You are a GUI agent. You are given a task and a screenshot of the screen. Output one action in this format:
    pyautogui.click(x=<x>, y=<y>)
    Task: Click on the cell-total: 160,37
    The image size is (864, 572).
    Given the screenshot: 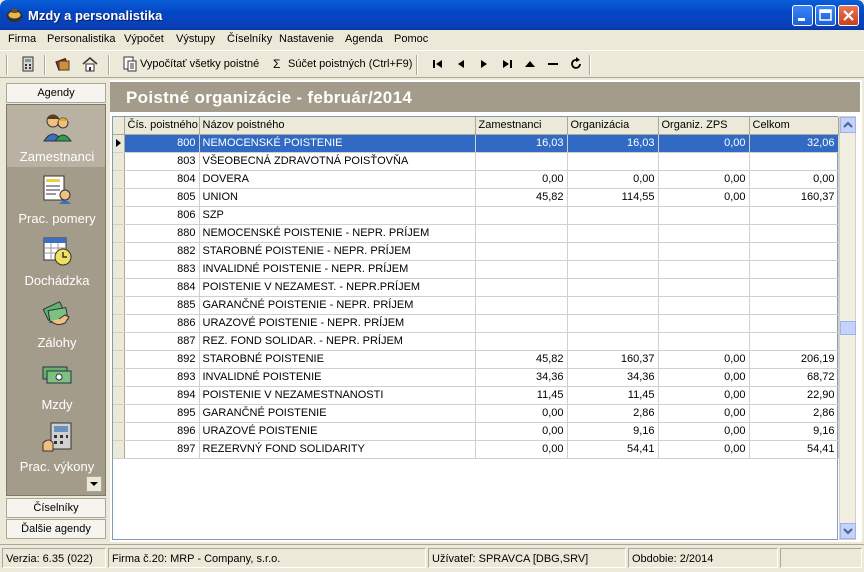 What is the action you would take?
    pyautogui.click(x=794, y=197)
    